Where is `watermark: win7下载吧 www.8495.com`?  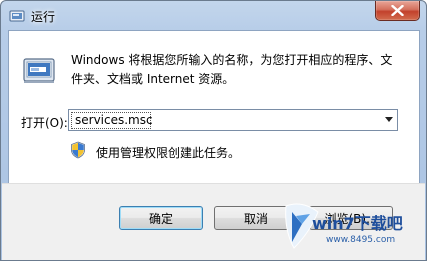 watermark: win7下载吧 www.8495.com is located at coordinates (352, 228).